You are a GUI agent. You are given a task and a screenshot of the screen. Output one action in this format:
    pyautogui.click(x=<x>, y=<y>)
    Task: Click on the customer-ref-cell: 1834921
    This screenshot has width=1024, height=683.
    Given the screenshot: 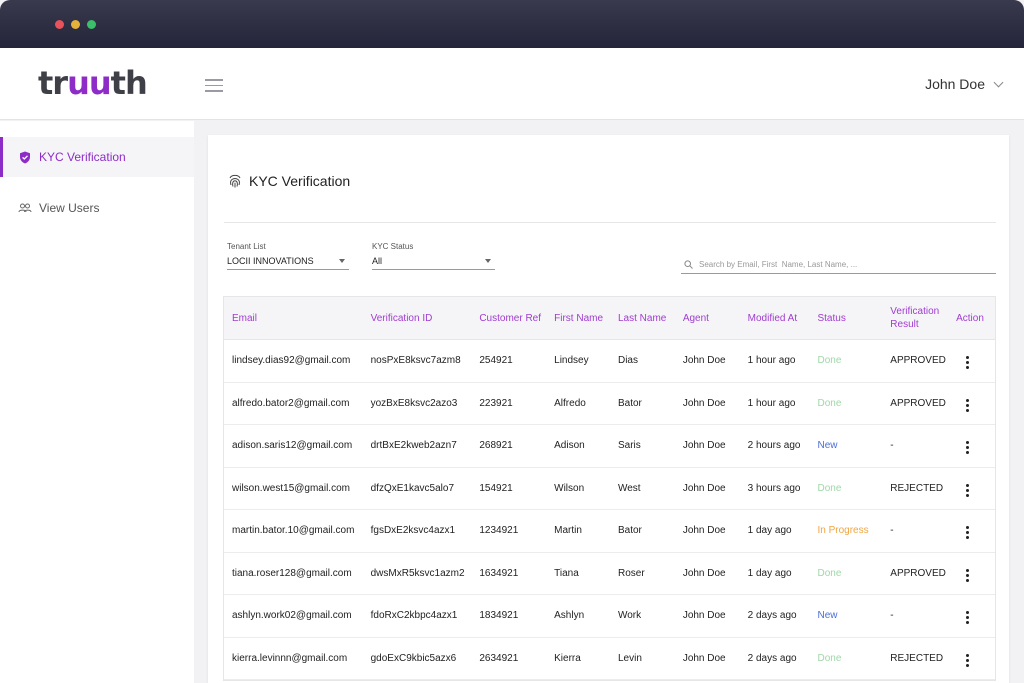 What is the action you would take?
    pyautogui.click(x=499, y=616)
    